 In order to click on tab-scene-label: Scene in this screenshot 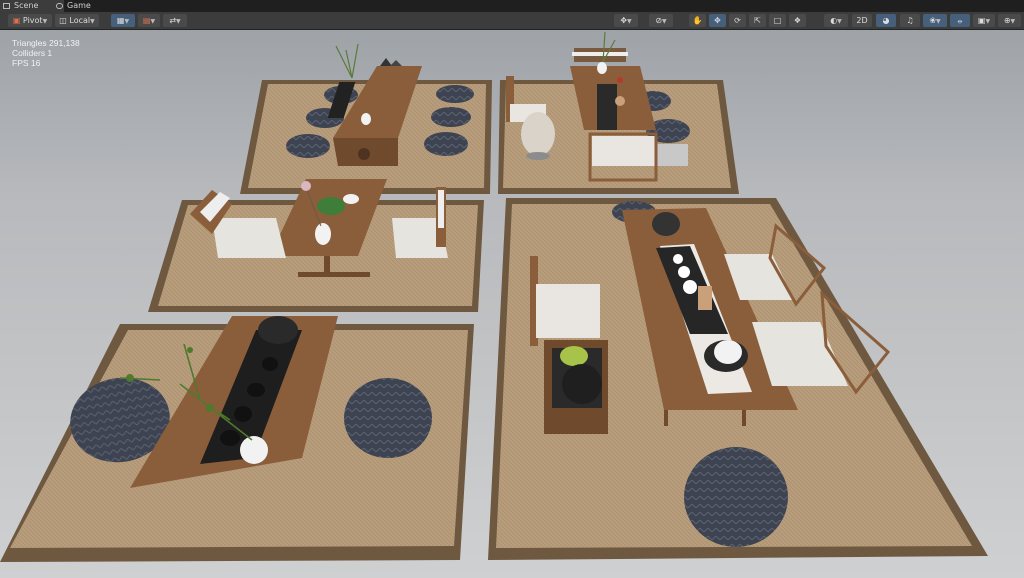, I will do `click(26, 5)`.